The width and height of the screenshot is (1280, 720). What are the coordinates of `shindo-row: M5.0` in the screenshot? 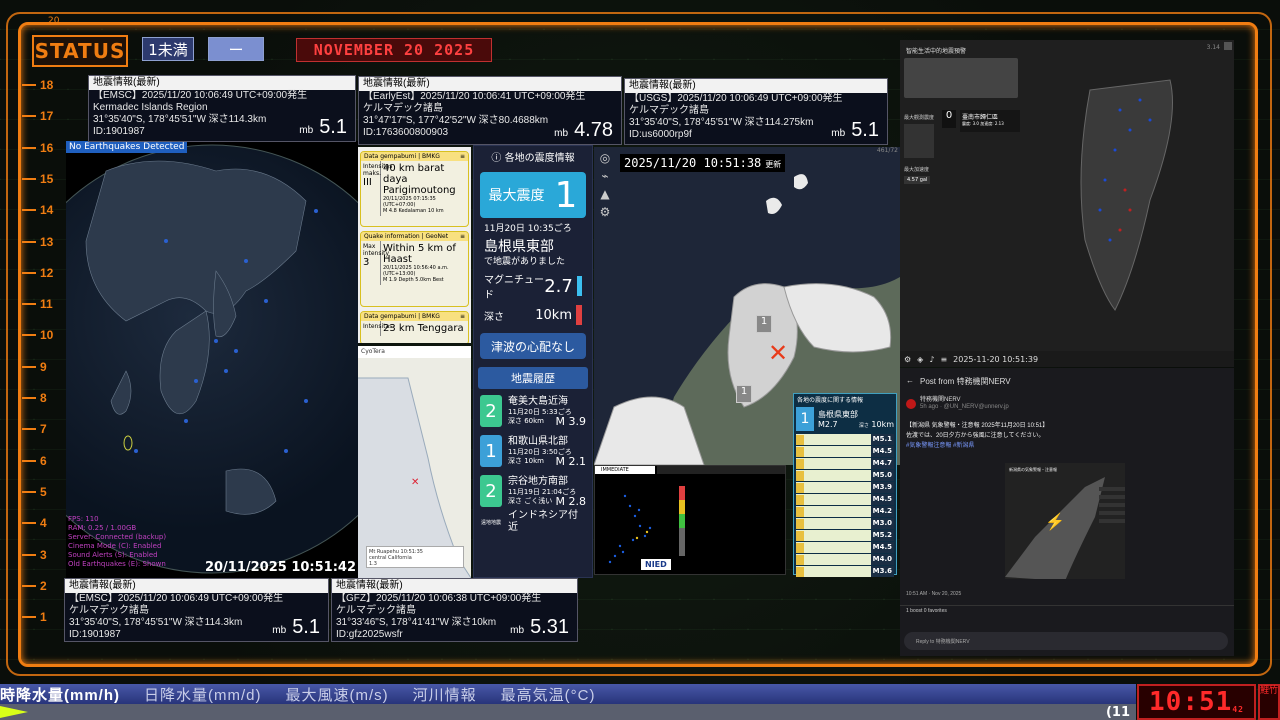 It's located at (845, 475).